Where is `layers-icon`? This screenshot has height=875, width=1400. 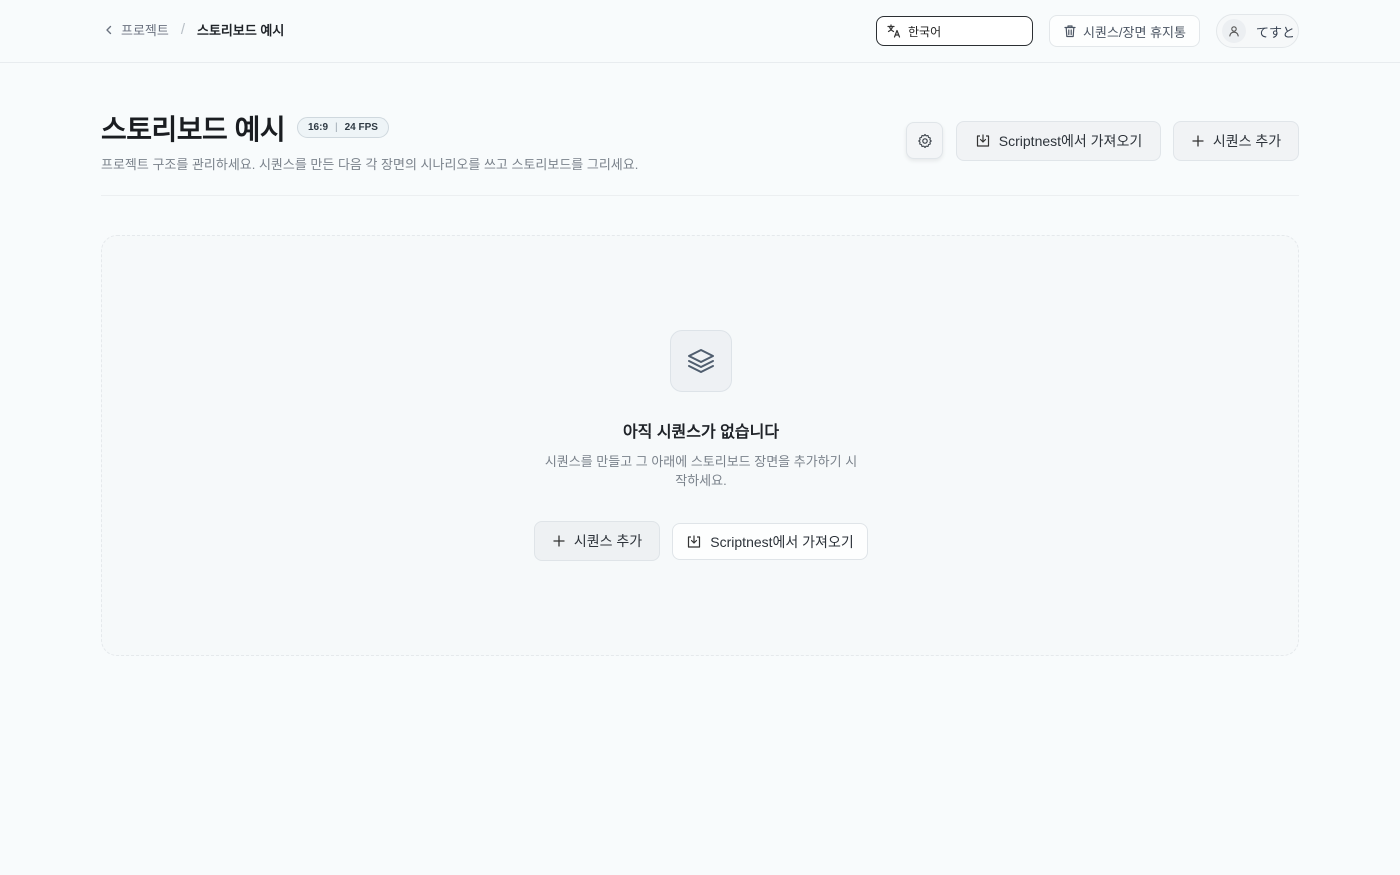 layers-icon is located at coordinates (701, 361).